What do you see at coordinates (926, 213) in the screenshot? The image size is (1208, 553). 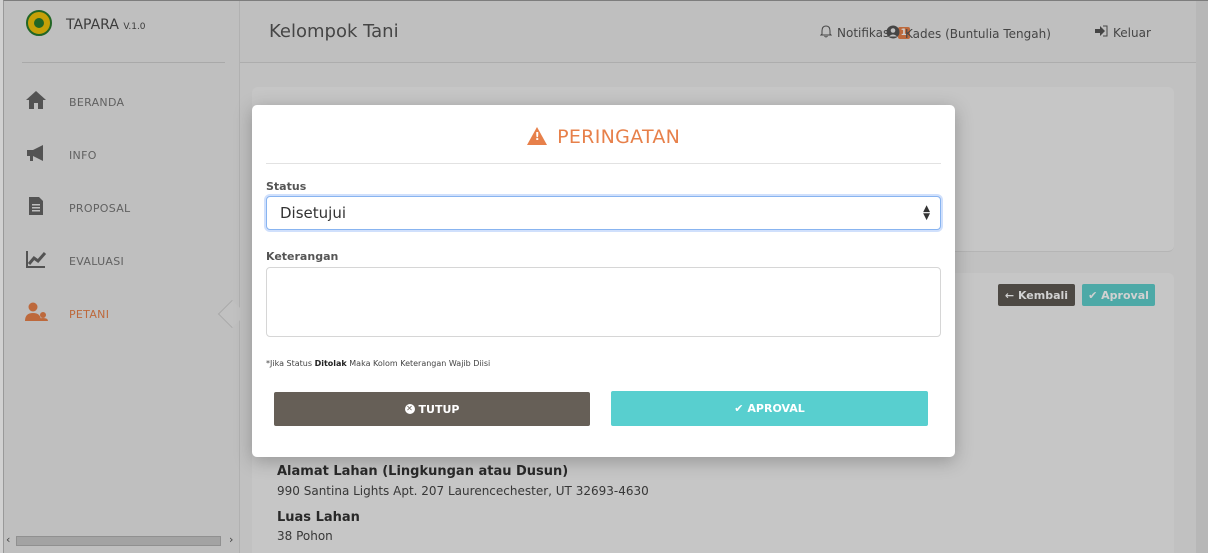 I see `select-arrows-icon: ▲ ▼` at bounding box center [926, 213].